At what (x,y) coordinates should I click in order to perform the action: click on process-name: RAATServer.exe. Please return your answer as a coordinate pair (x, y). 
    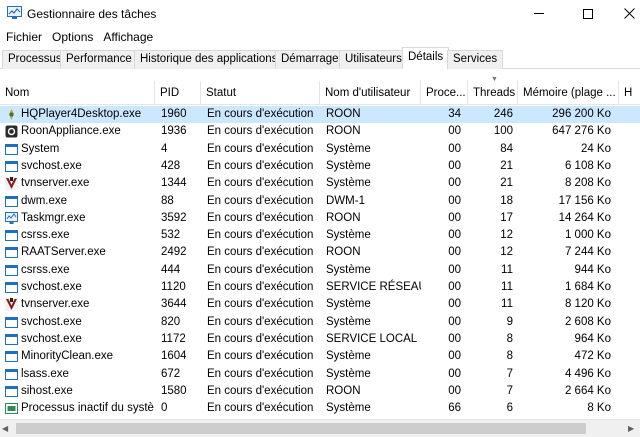
    Looking at the image, I should click on (63, 252).